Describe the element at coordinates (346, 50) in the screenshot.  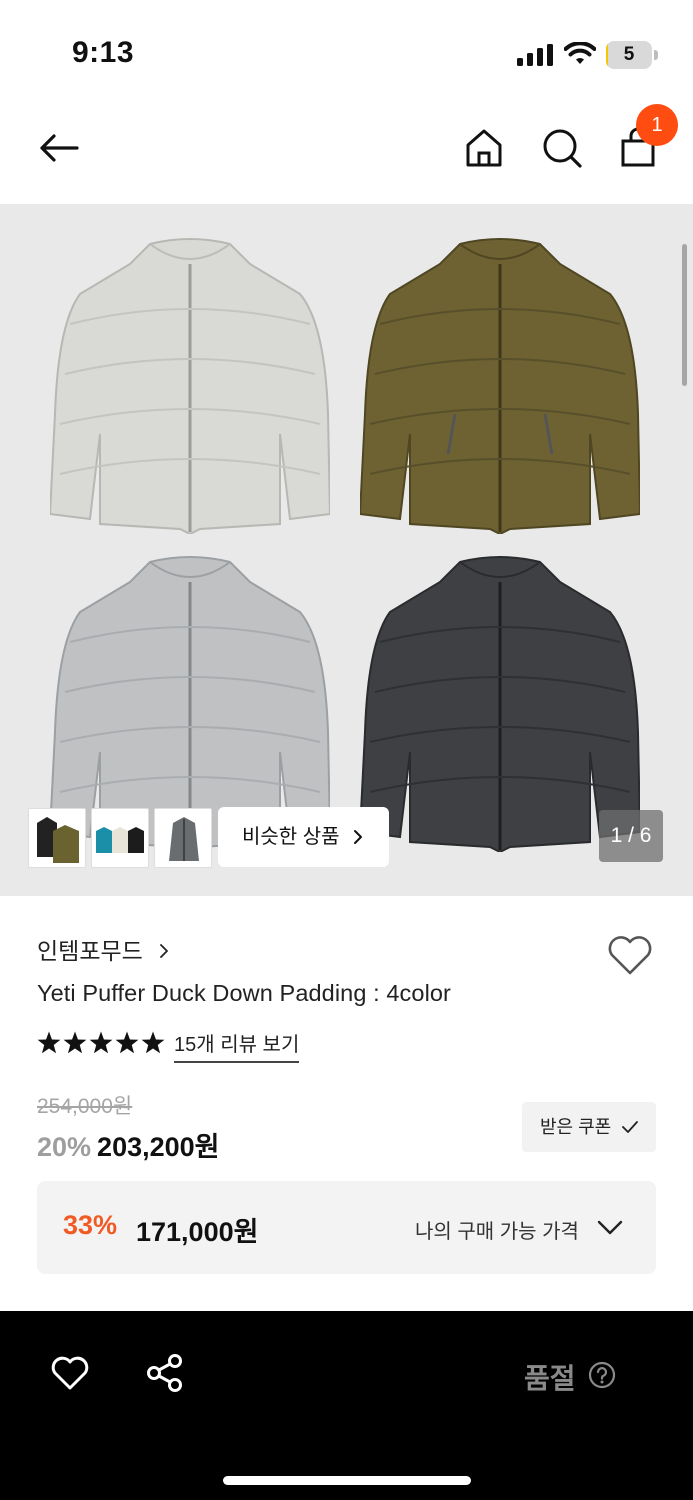
I see `status-bar: 9:13 5` at that location.